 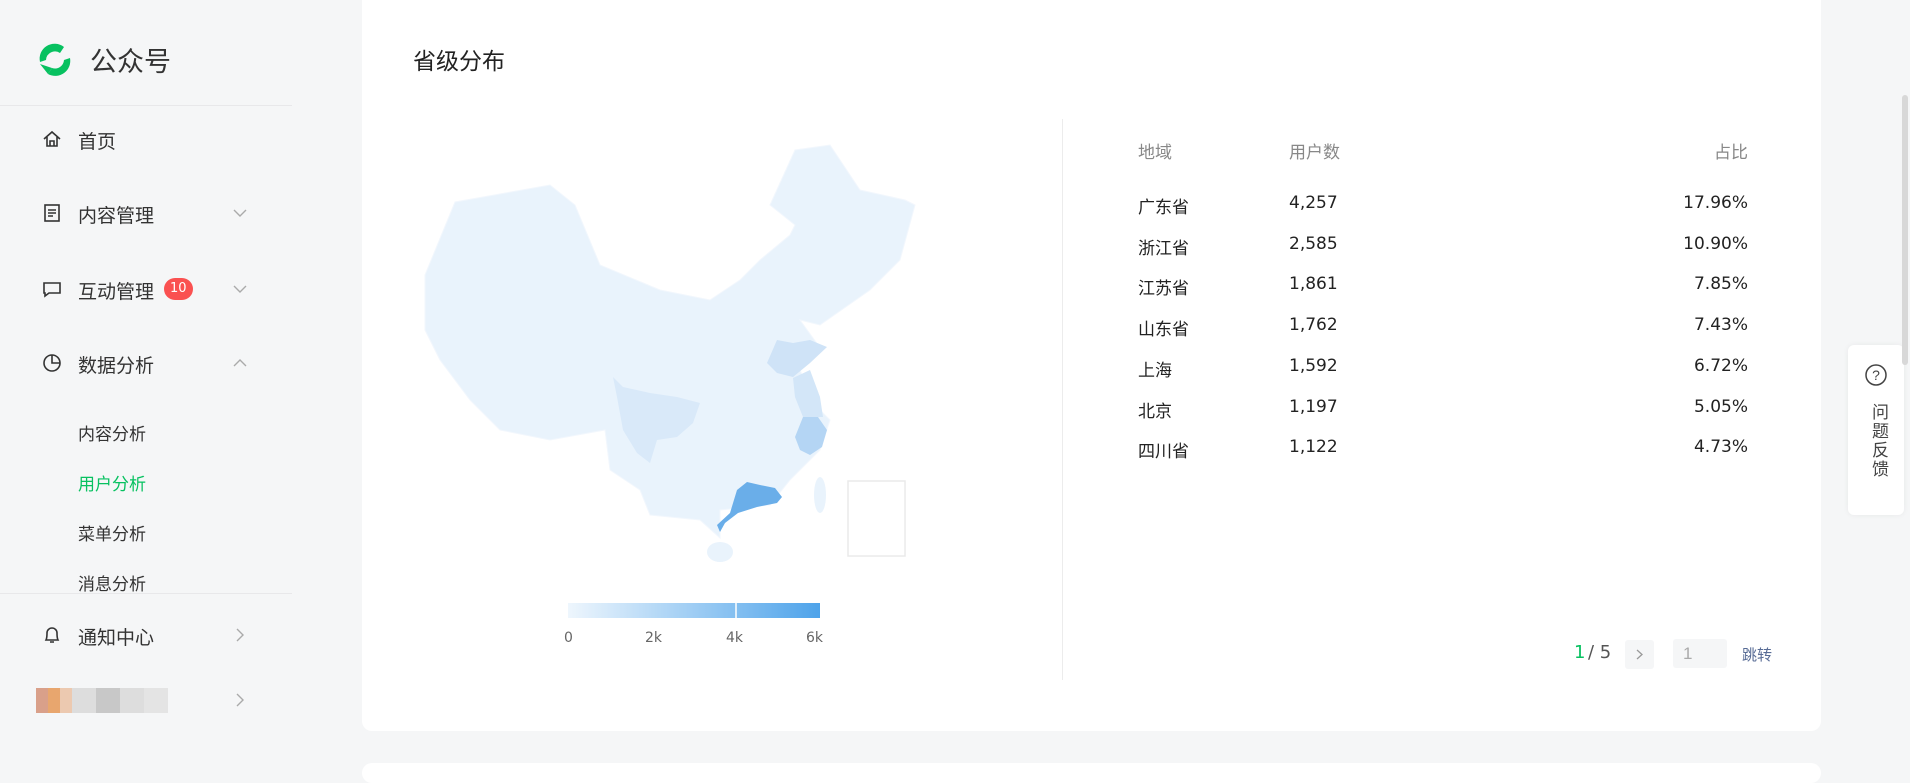 I want to click on region-cell: 广东省, so click(x=1163, y=208).